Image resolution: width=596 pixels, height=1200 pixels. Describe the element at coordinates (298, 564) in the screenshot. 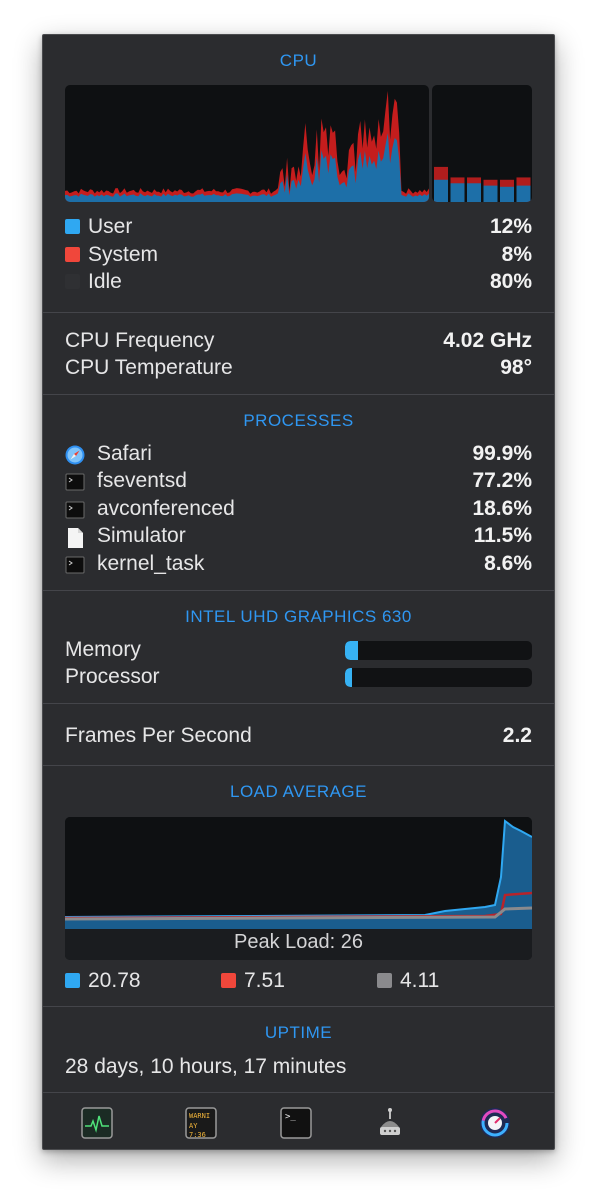

I see `process-row: kernel_task 8.6%` at that location.